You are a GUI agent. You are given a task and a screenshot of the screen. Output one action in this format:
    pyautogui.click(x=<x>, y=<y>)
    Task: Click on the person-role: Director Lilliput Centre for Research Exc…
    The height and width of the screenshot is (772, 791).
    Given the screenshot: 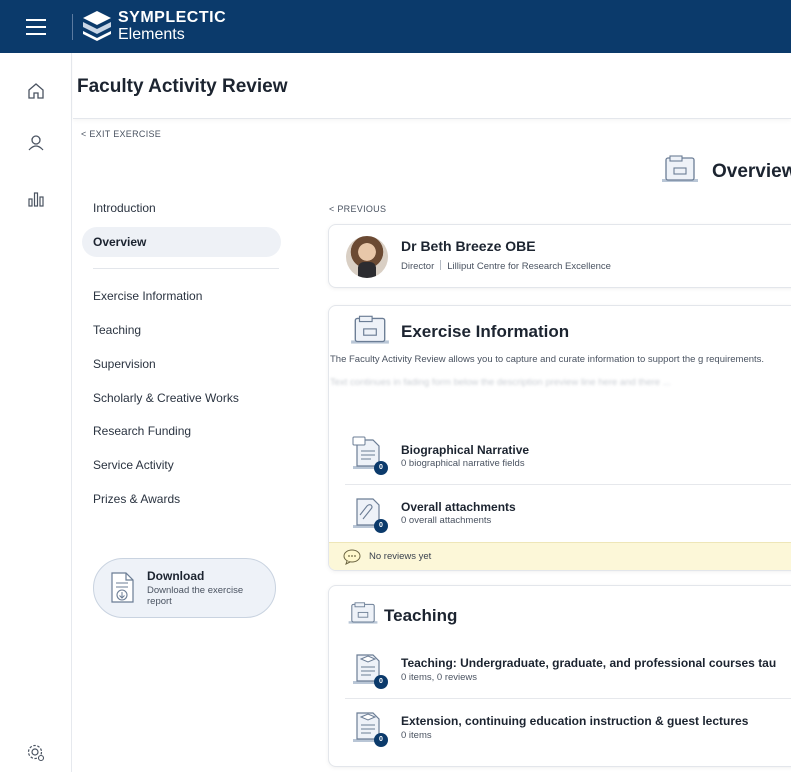 What is the action you would take?
    pyautogui.click(x=506, y=266)
    